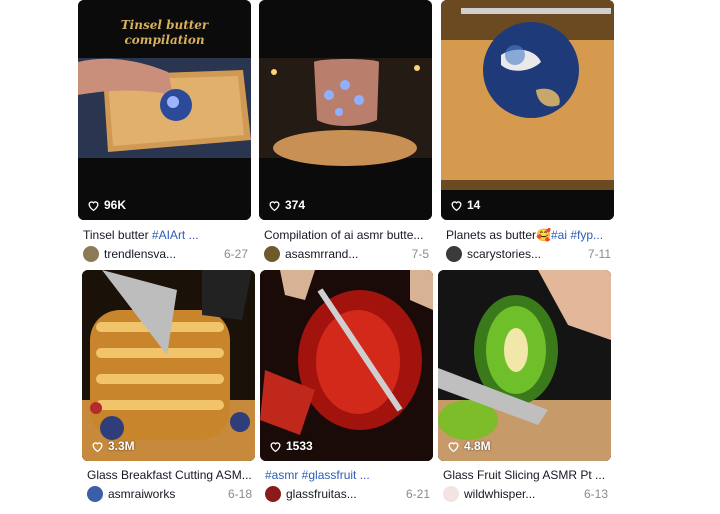 This screenshot has height=514, width=720. Describe the element at coordinates (164, 110) in the screenshot. I see `video-thumbnail: Tinsel butter compilation 96K` at that location.